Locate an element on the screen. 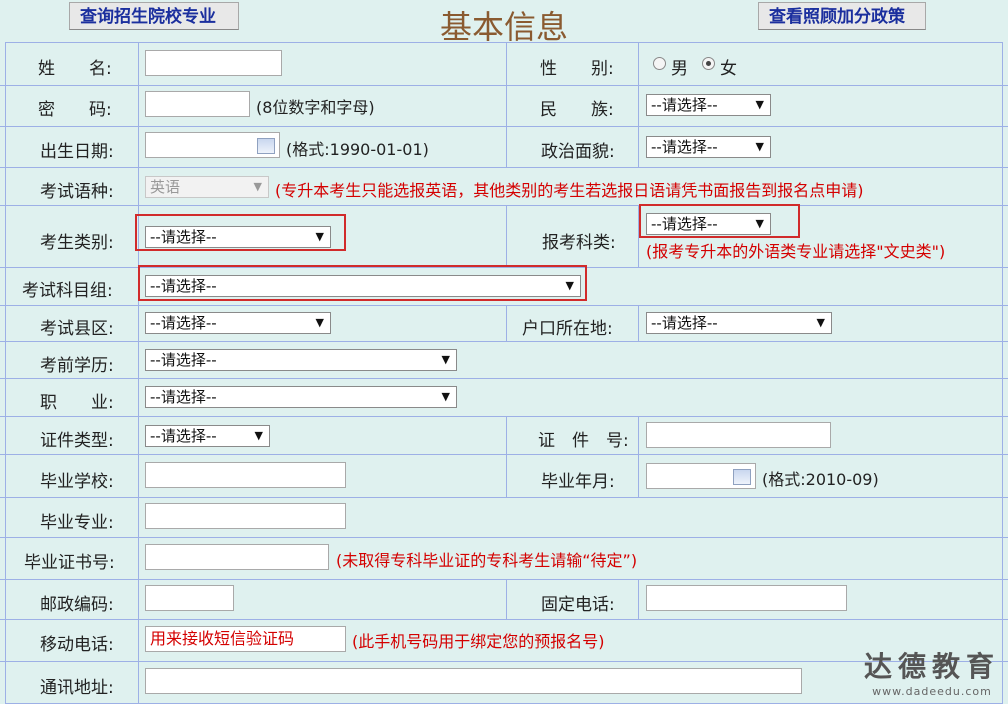 The width and height of the screenshot is (1008, 704). subject-group-select: --请选择-- ▼ is located at coordinates (363, 286).